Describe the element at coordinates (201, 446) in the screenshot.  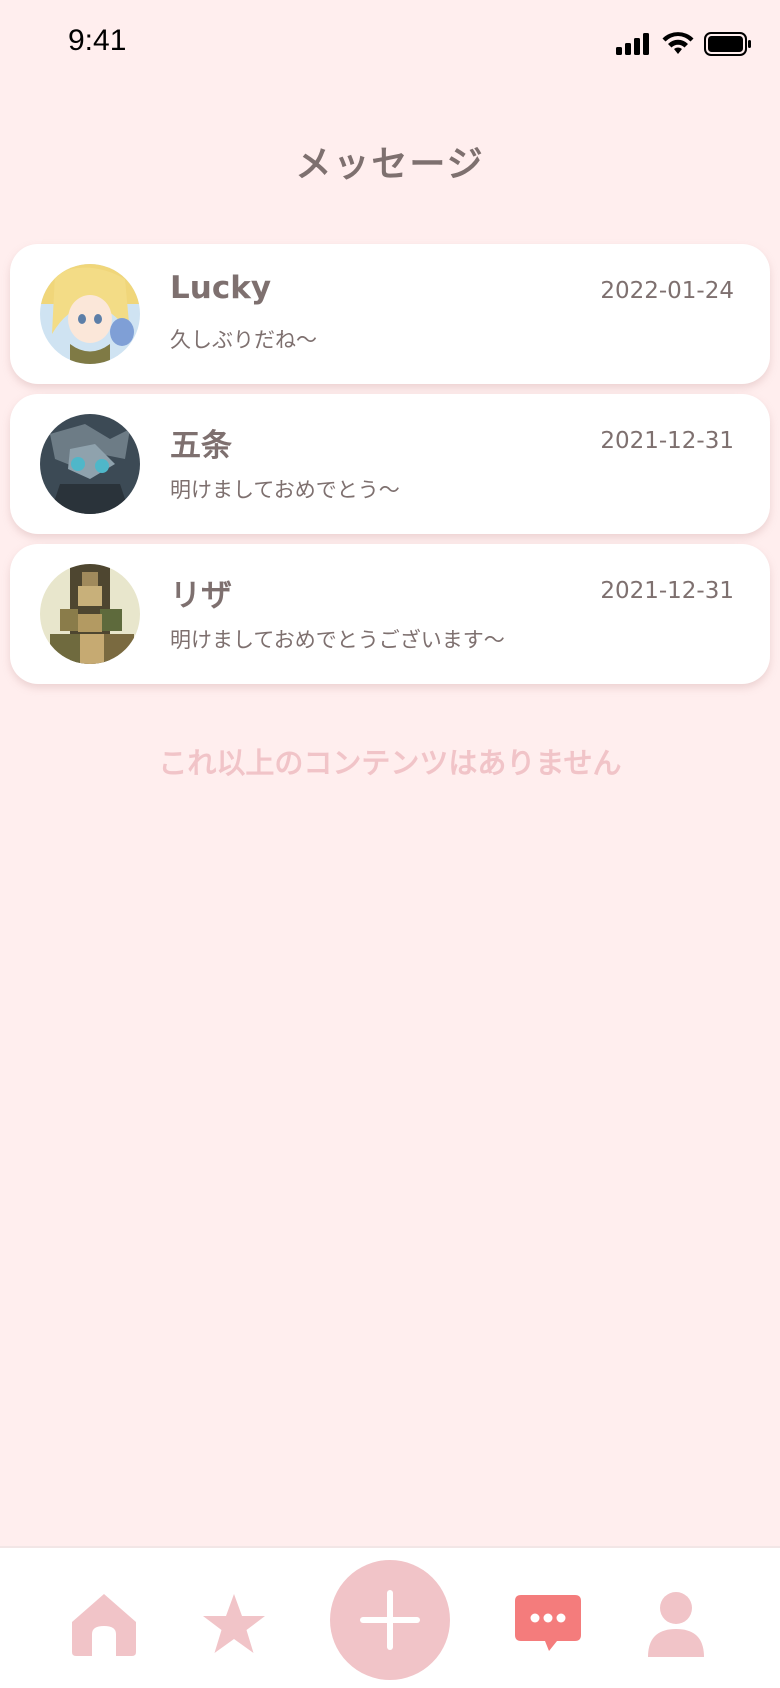
I see `contact-name: 五条` at that location.